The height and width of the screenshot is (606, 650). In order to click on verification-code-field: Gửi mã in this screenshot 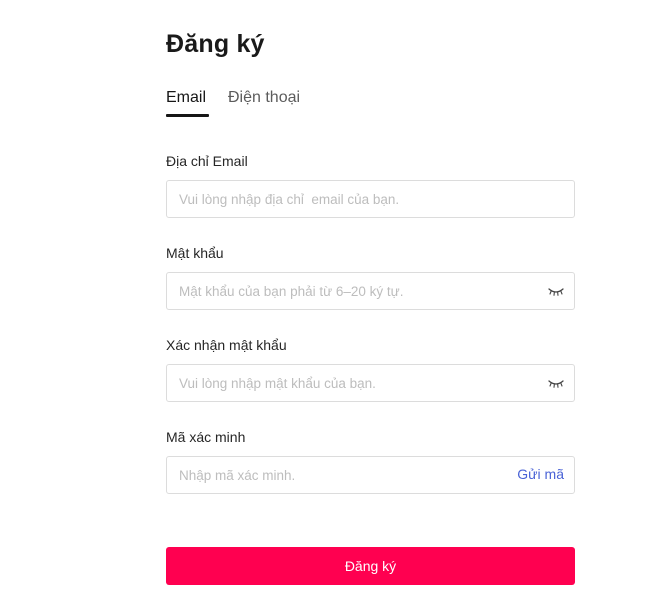, I will do `click(370, 475)`.